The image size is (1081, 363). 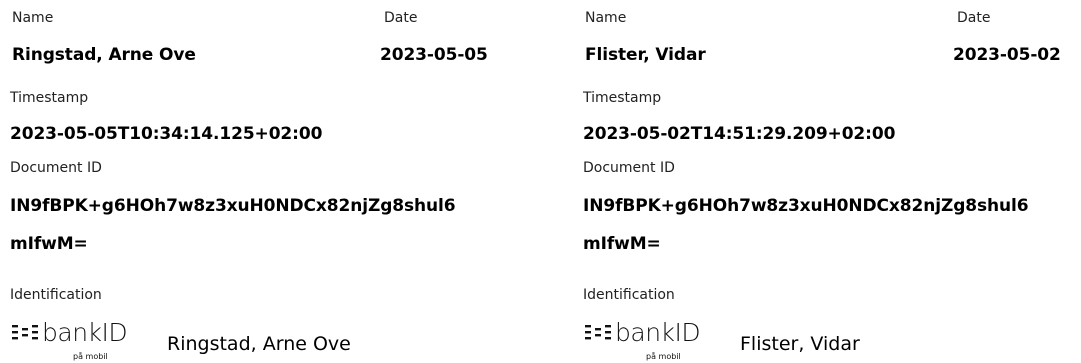 I want to click on signing-date: 2023-05-02, so click(x=1007, y=55).